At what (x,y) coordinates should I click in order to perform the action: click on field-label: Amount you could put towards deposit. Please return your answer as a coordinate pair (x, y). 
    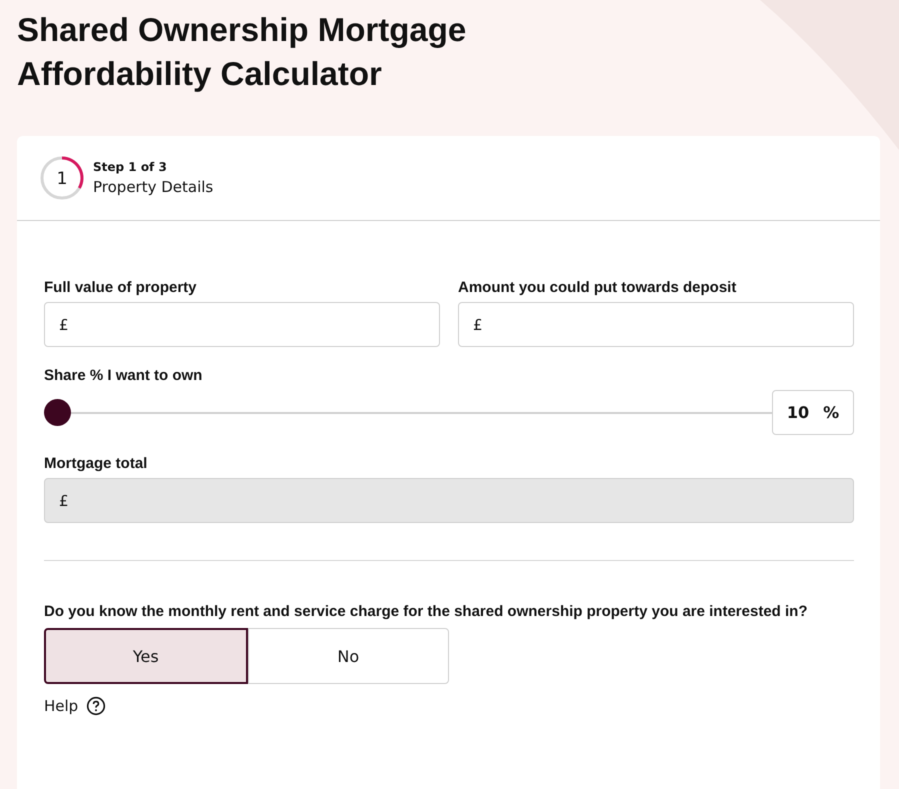
    Looking at the image, I should click on (597, 287).